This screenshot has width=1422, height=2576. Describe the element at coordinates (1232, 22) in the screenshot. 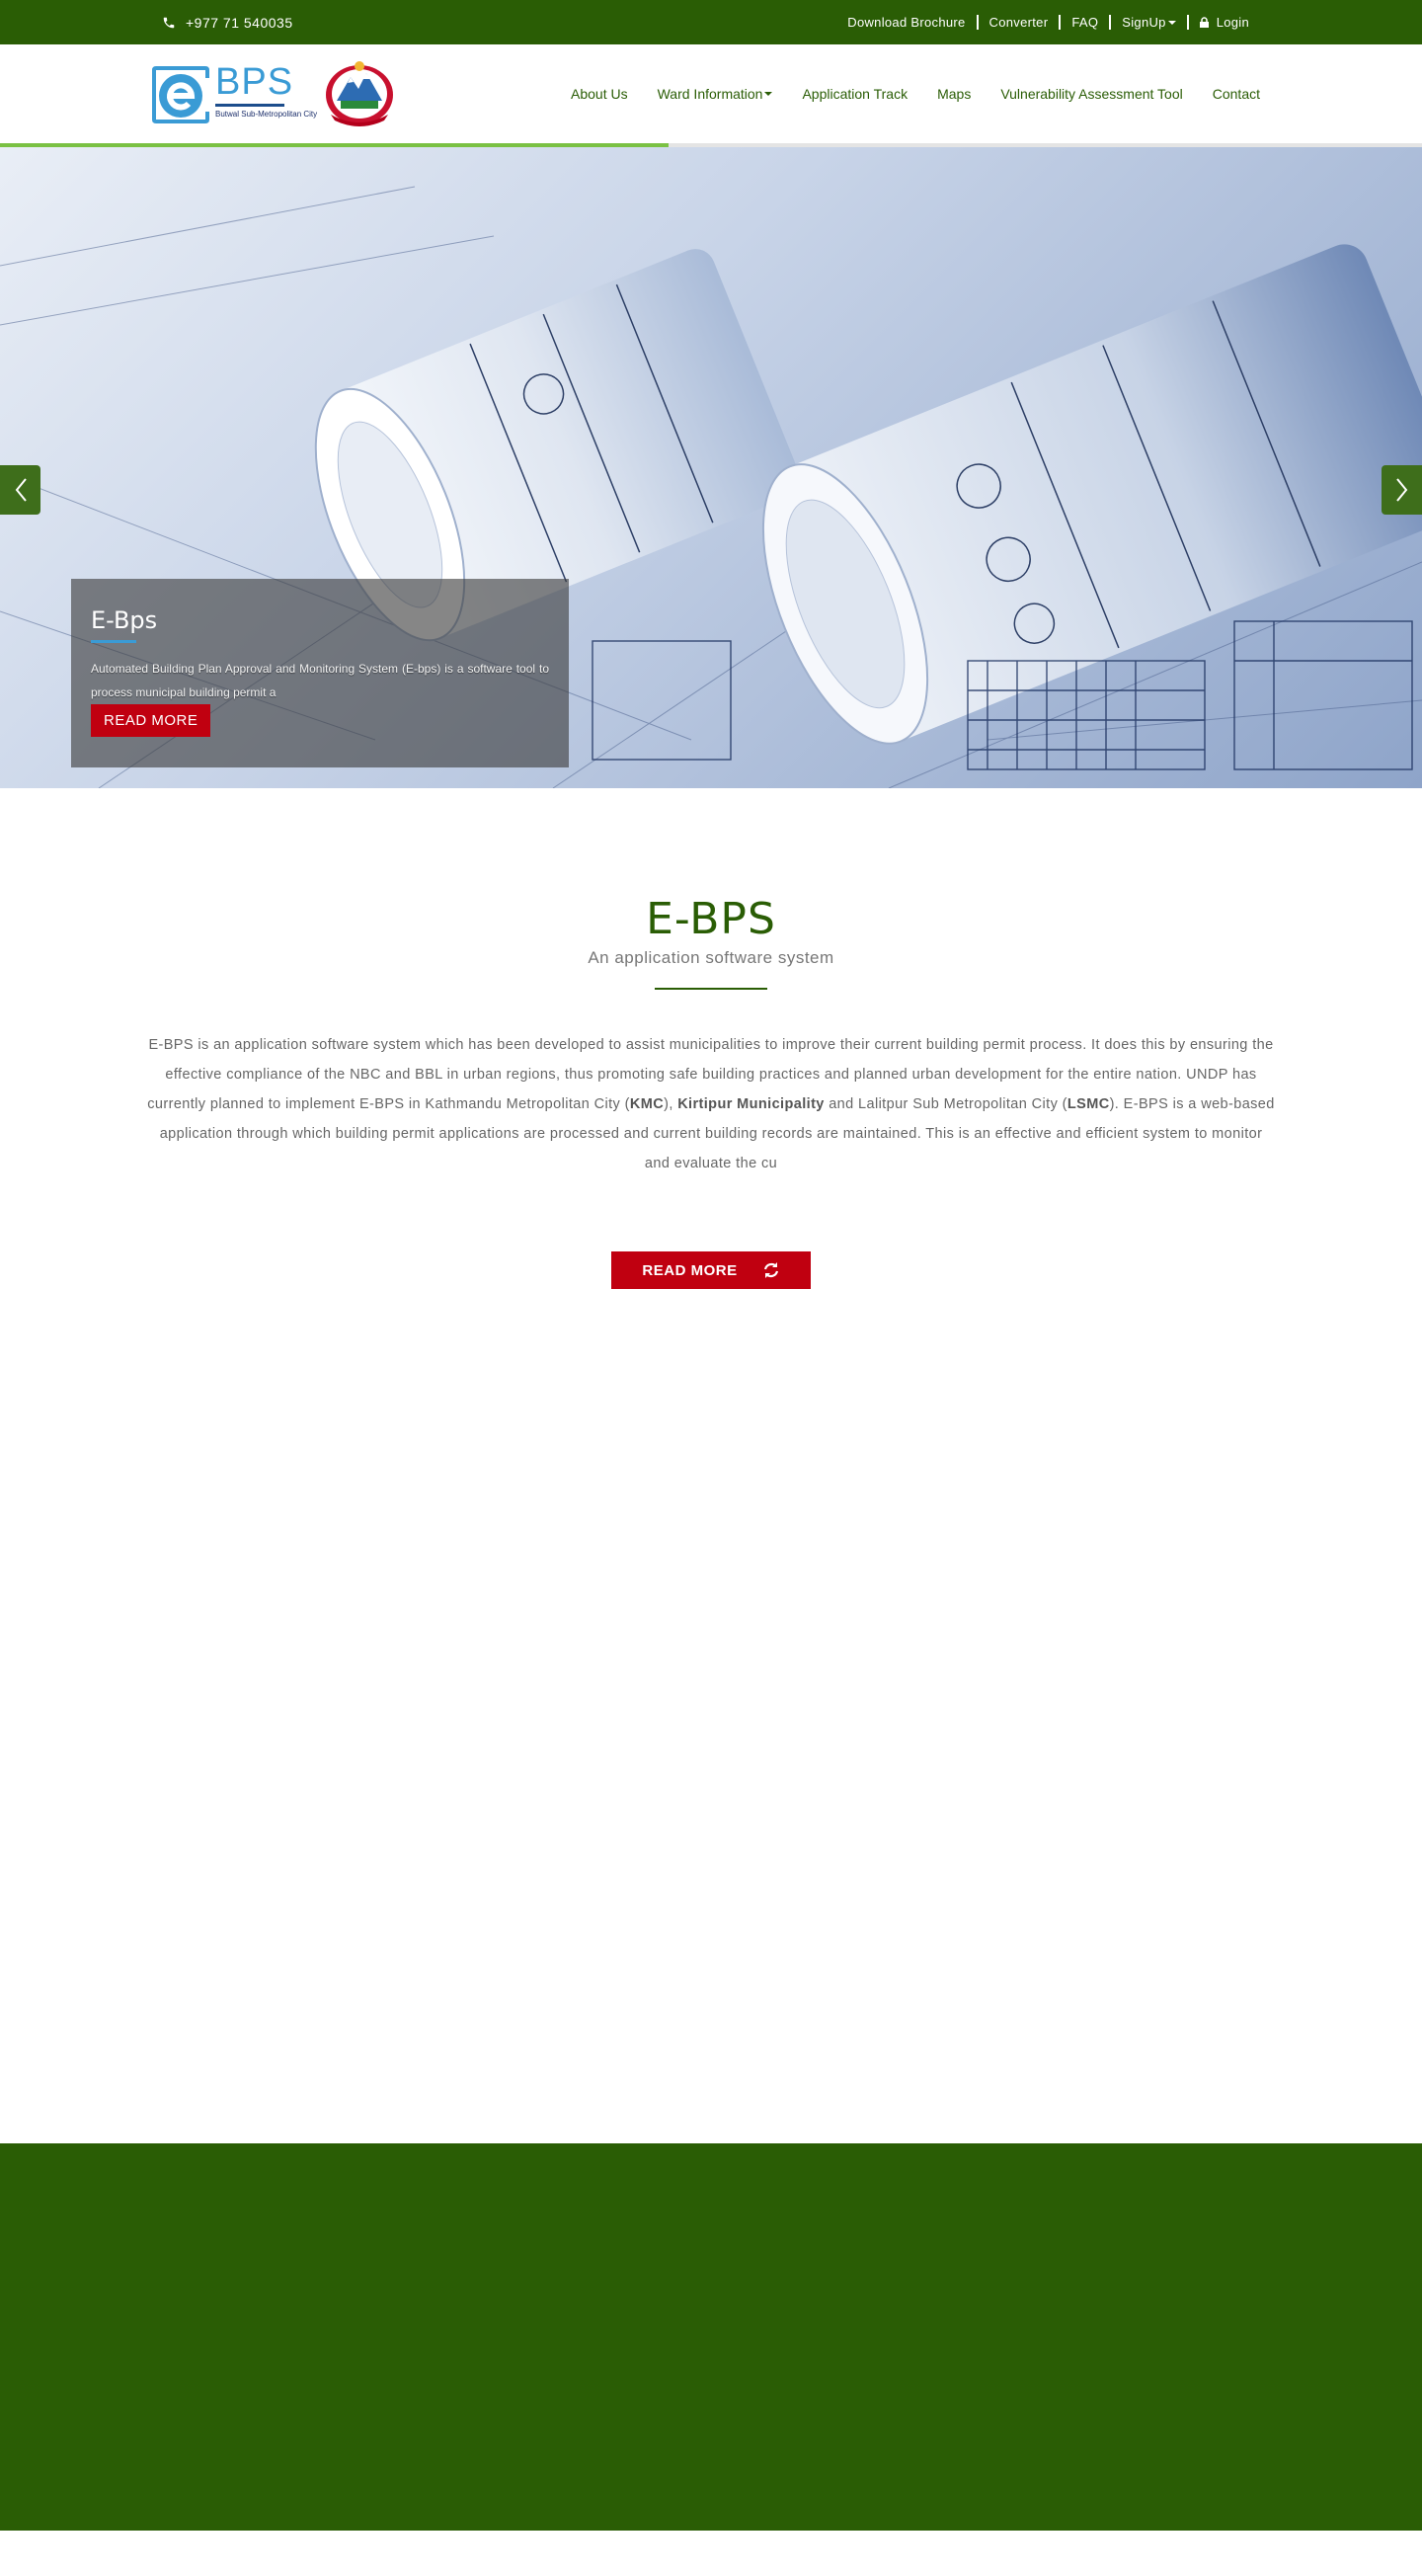

I see `login-label: Login` at that location.